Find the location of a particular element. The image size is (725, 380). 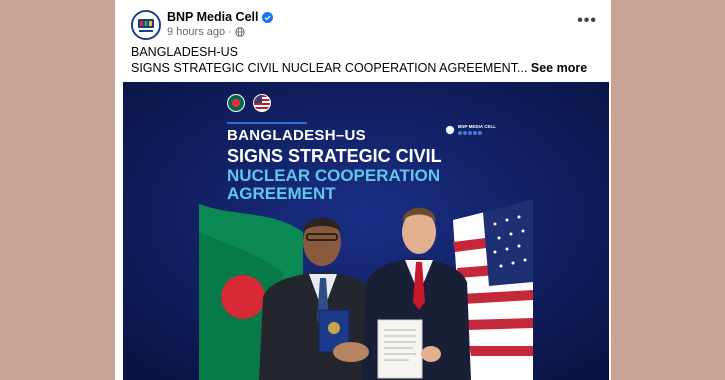

brand-logo-icon is located at coordinates (450, 129).